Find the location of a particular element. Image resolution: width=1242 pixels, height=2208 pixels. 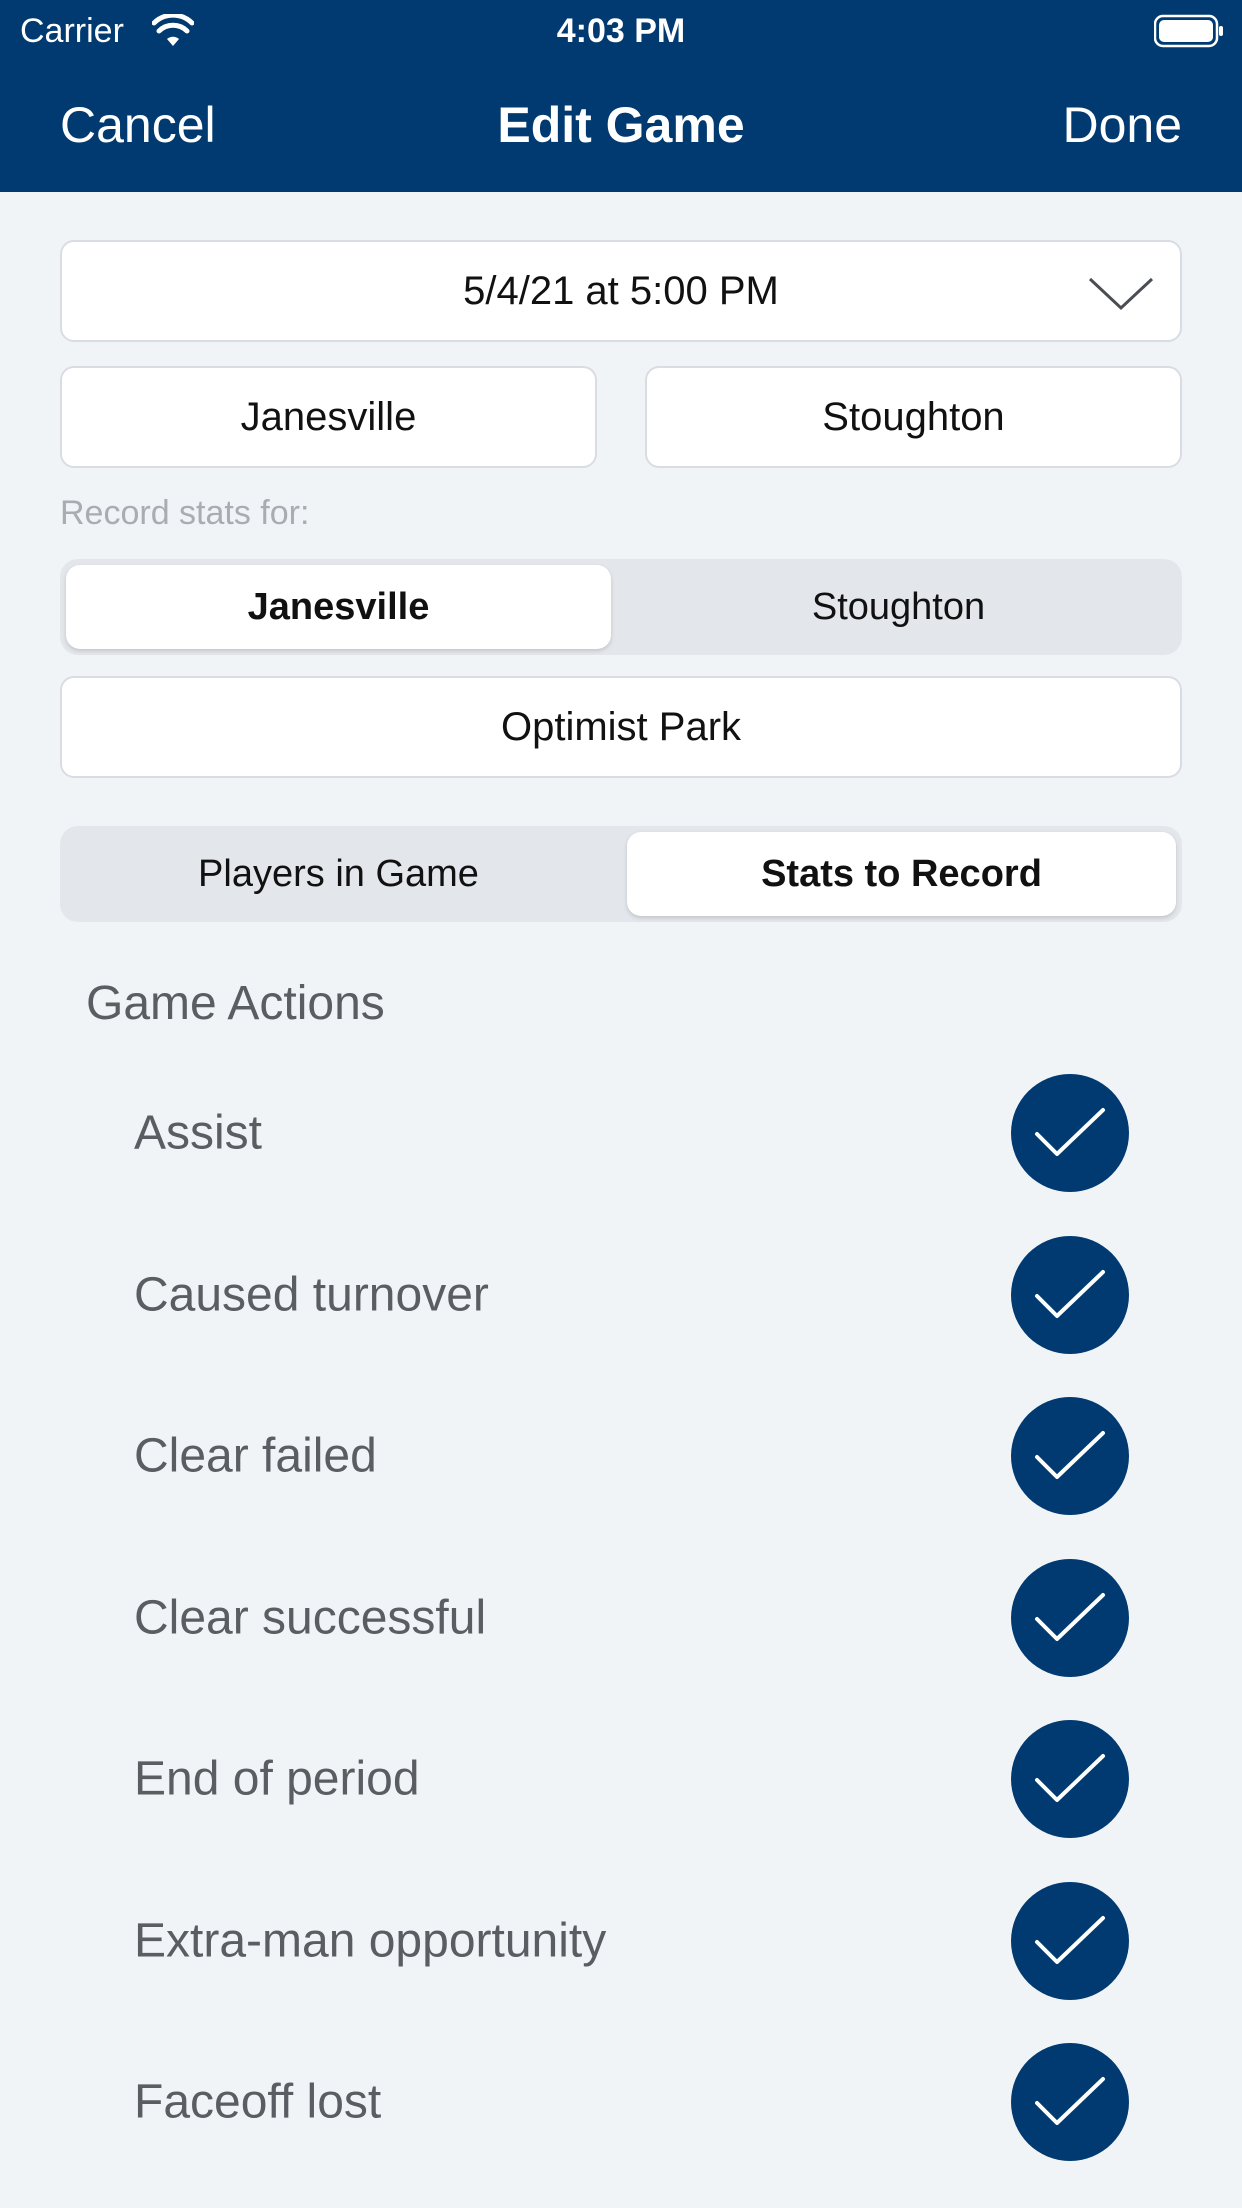

action-label: Faceoff lost is located at coordinates (258, 2102).